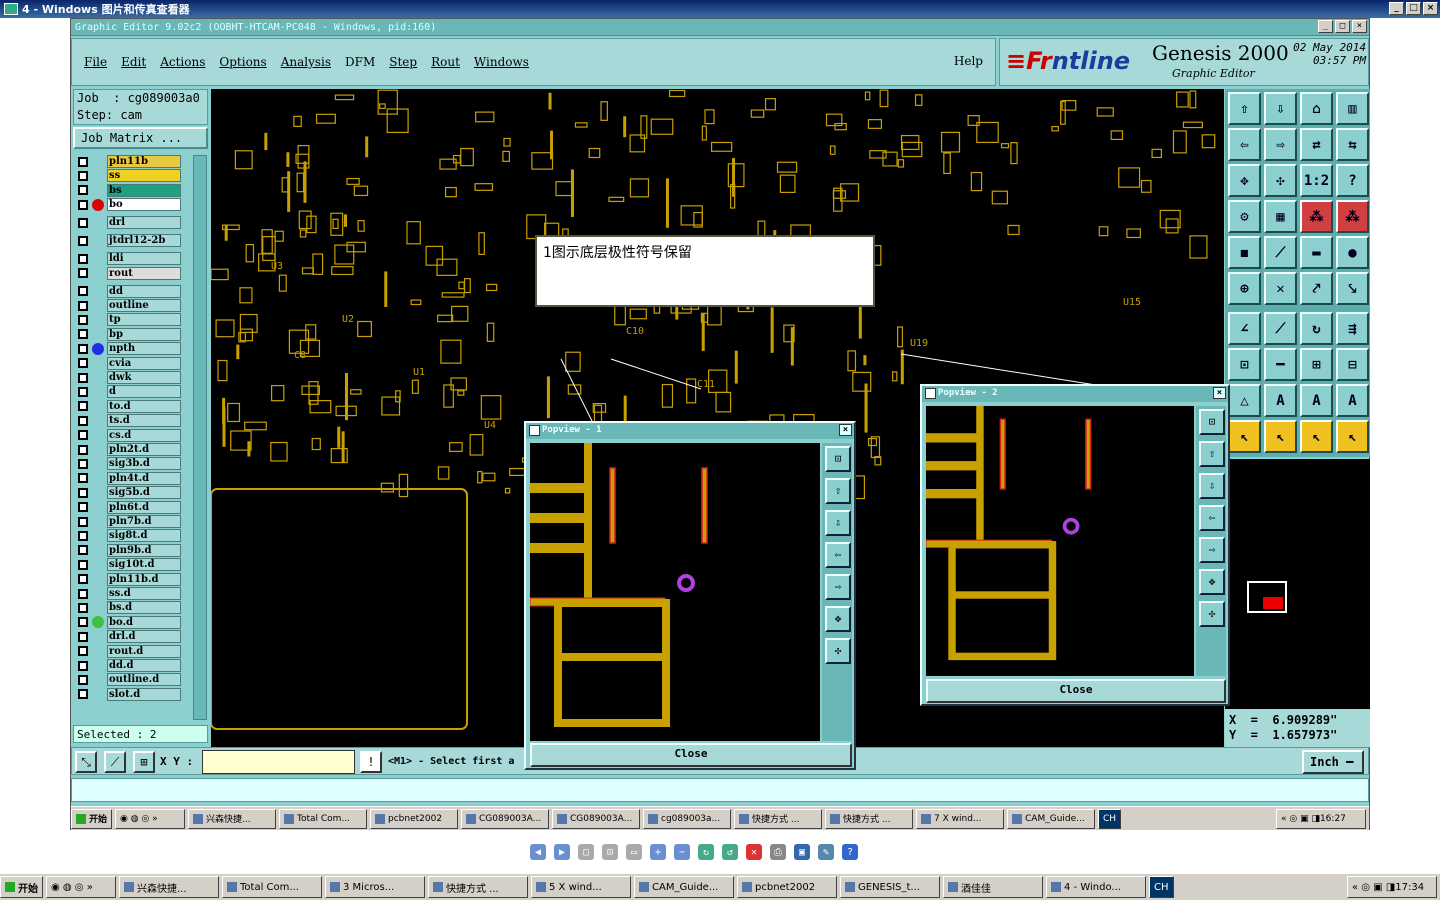 This screenshot has height=900, width=1440. Describe the element at coordinates (139, 392) in the screenshot. I see `layer-row: d` at that location.